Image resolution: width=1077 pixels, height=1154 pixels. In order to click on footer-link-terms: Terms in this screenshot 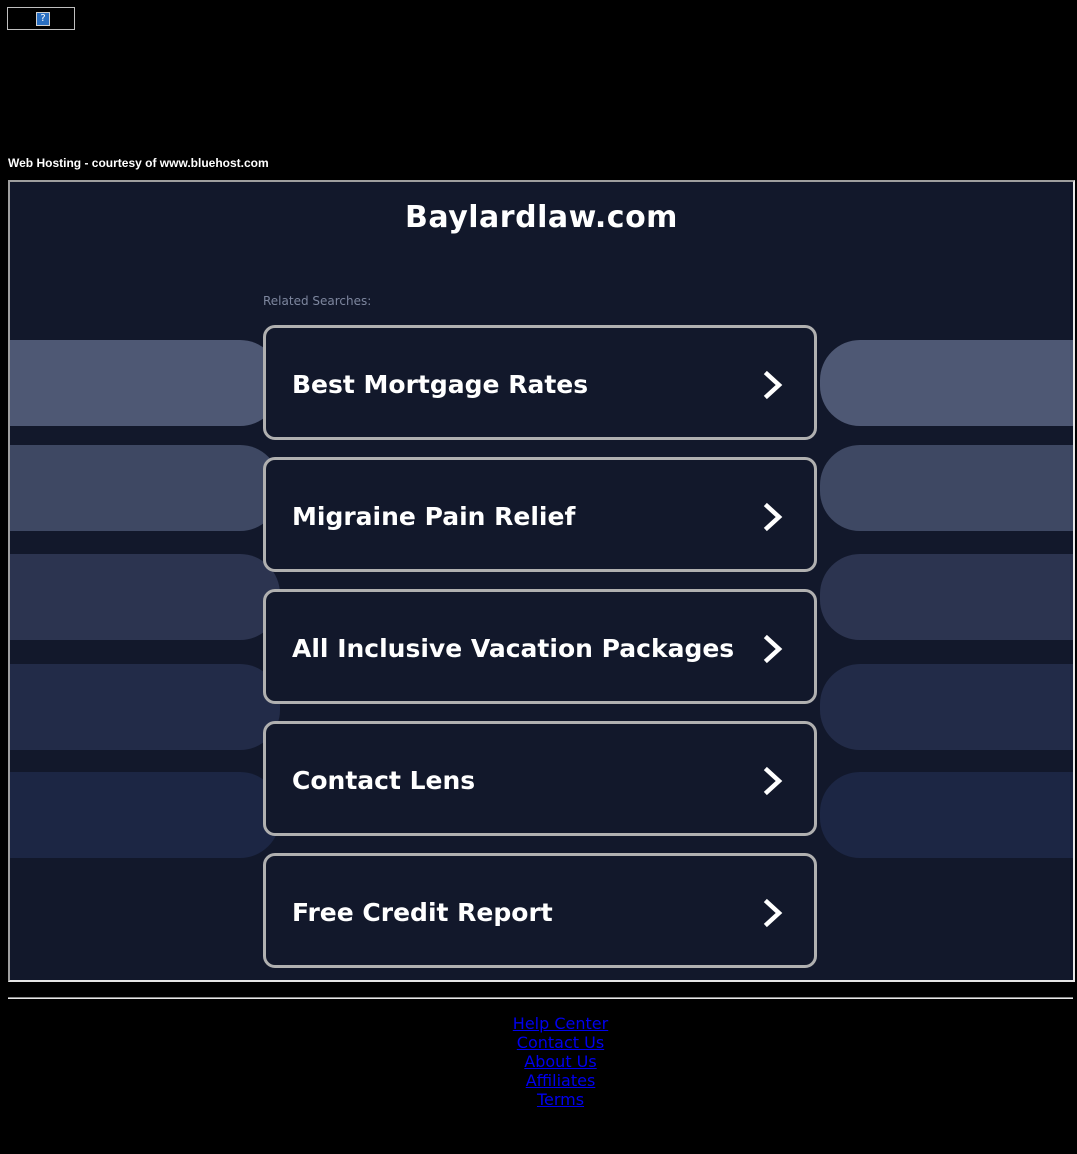, I will do `click(542, 1099)`.